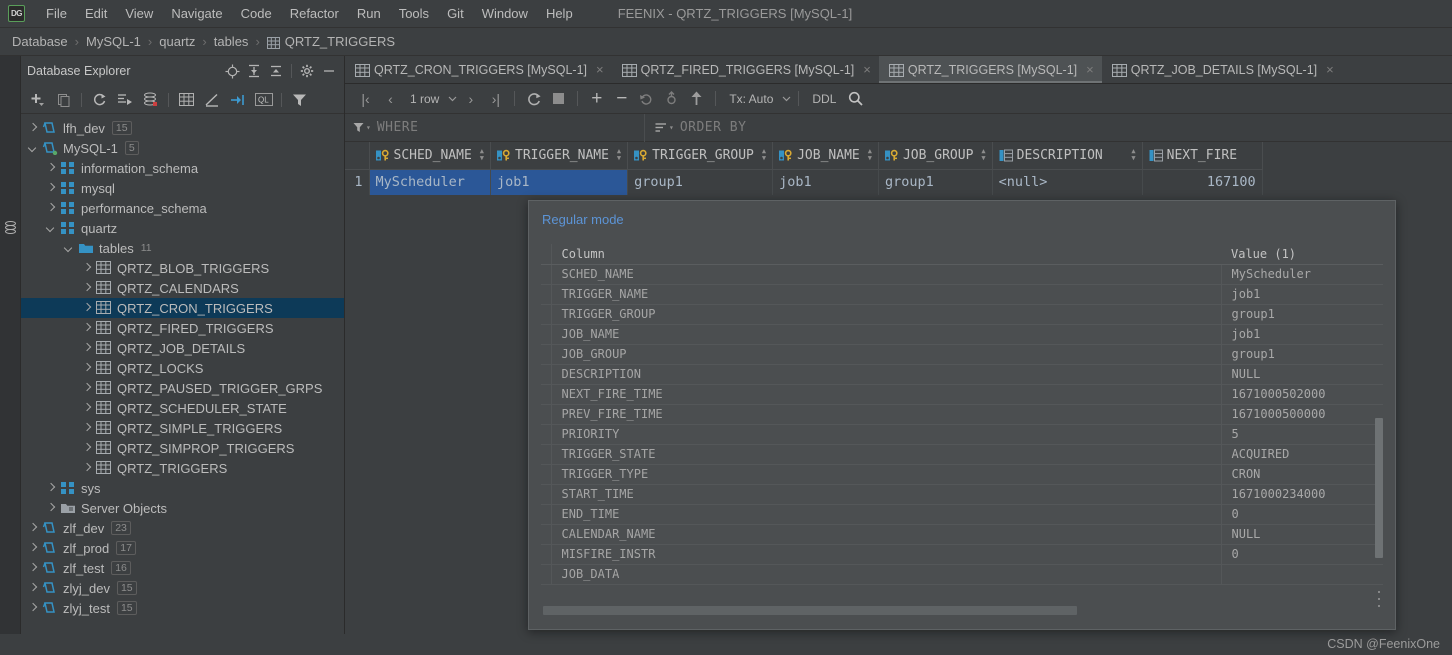 Image resolution: width=1452 pixels, height=655 pixels. What do you see at coordinates (962, 534) in the screenshot?
I see `popup-row: CALENDAR_NAME NULL` at bounding box center [962, 534].